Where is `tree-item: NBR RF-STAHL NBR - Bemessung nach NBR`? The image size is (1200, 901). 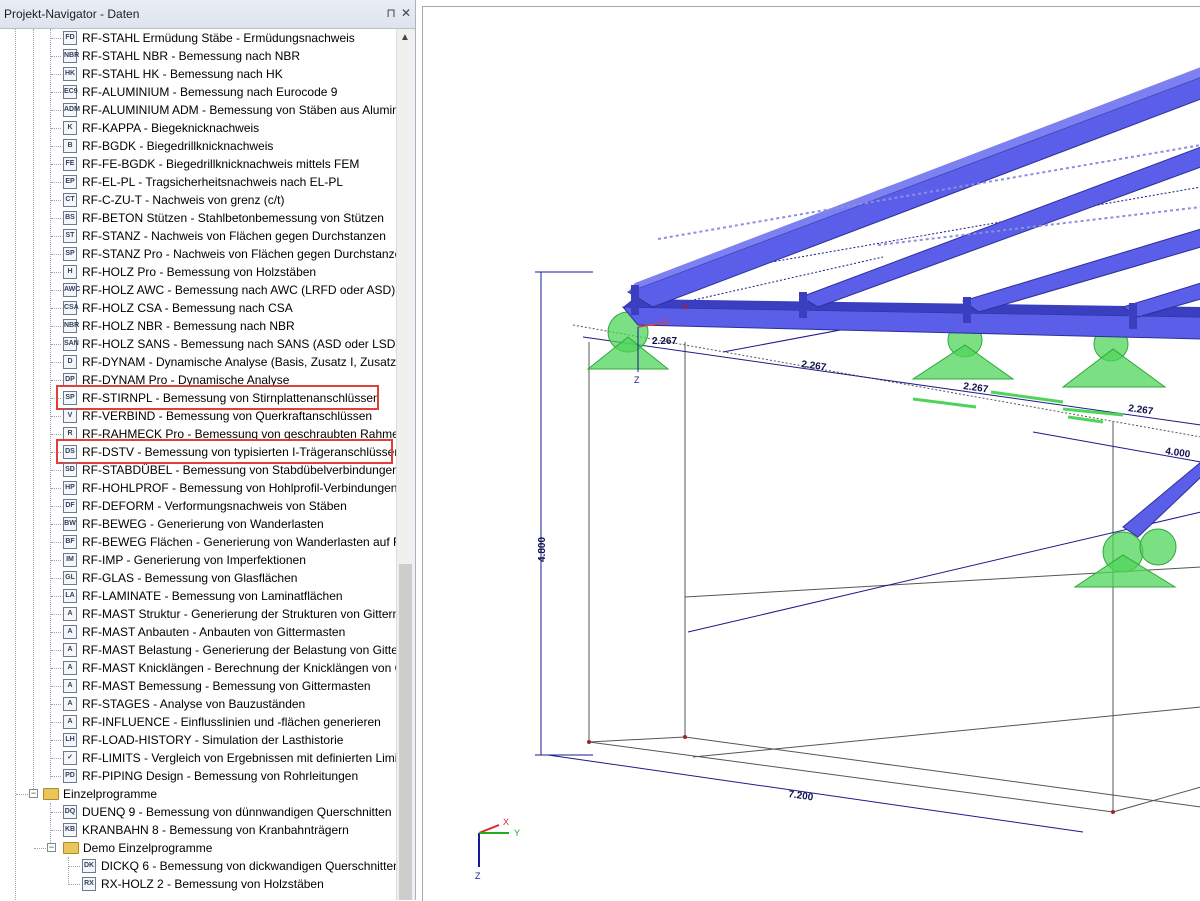
tree-item: NBR RF-STAHL NBR - Bemessung nach NBR is located at coordinates (198, 56).